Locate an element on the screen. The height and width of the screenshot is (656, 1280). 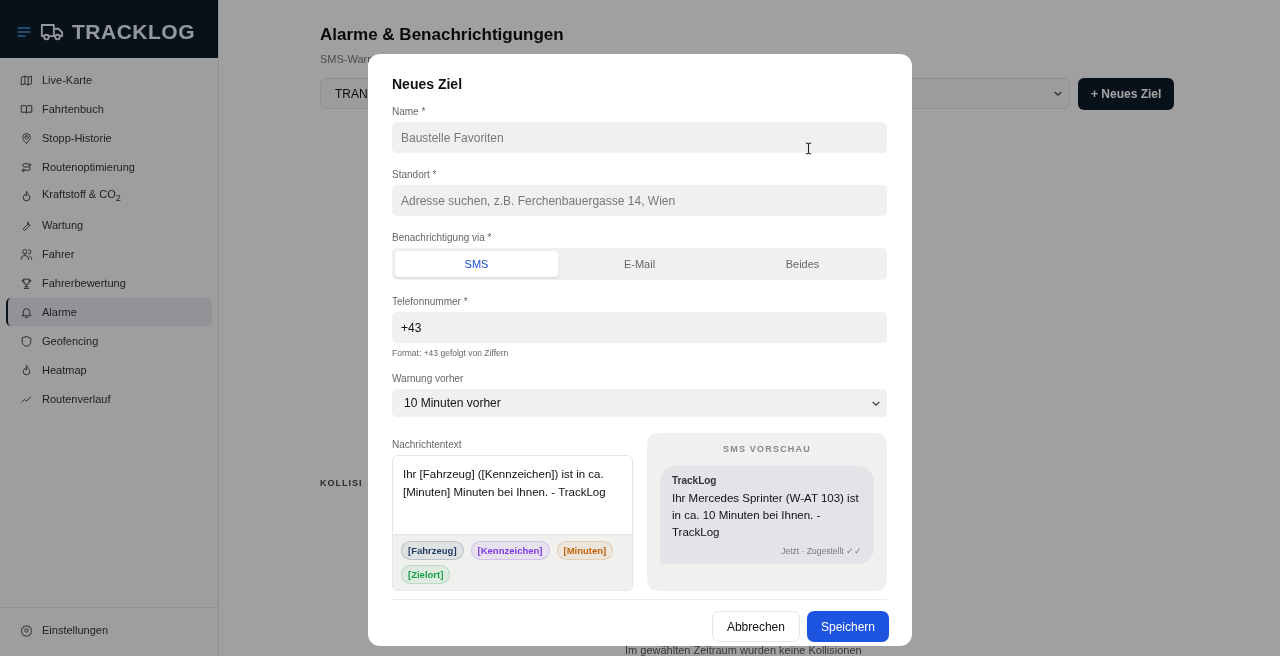
nav-item: Live-Karte is located at coordinates (109, 80).